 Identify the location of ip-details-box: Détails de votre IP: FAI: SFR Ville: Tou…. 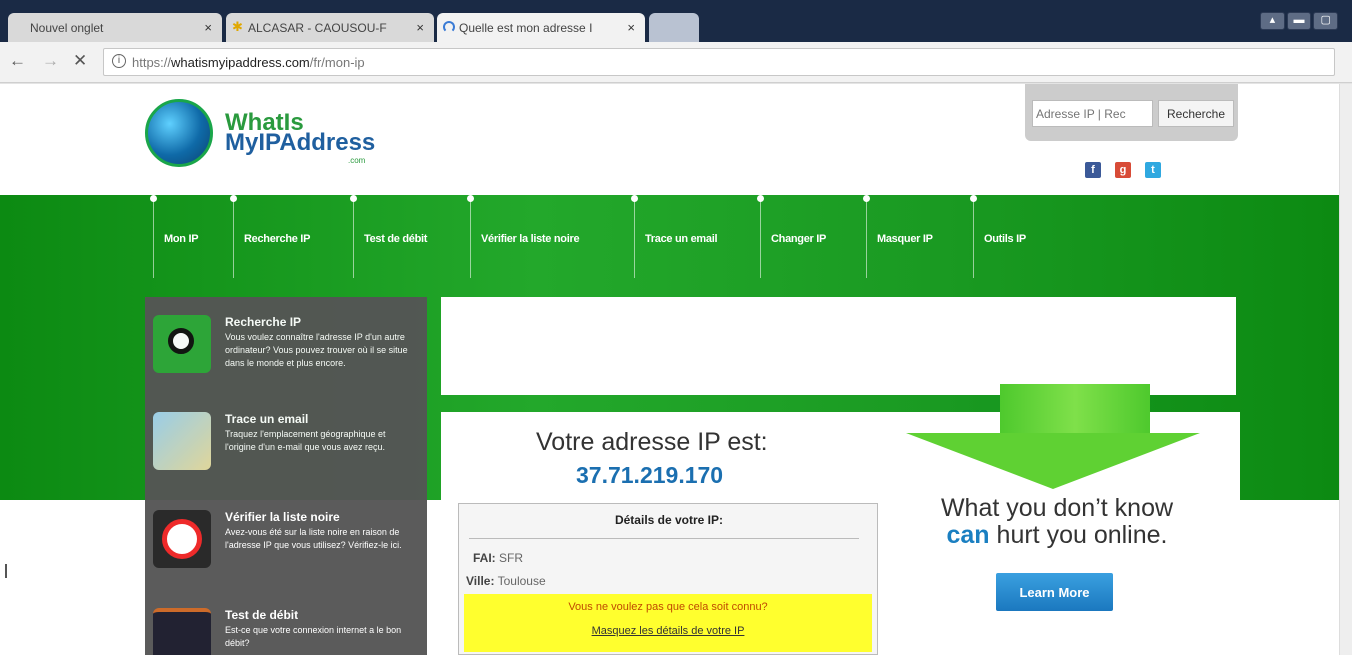
(668, 579).